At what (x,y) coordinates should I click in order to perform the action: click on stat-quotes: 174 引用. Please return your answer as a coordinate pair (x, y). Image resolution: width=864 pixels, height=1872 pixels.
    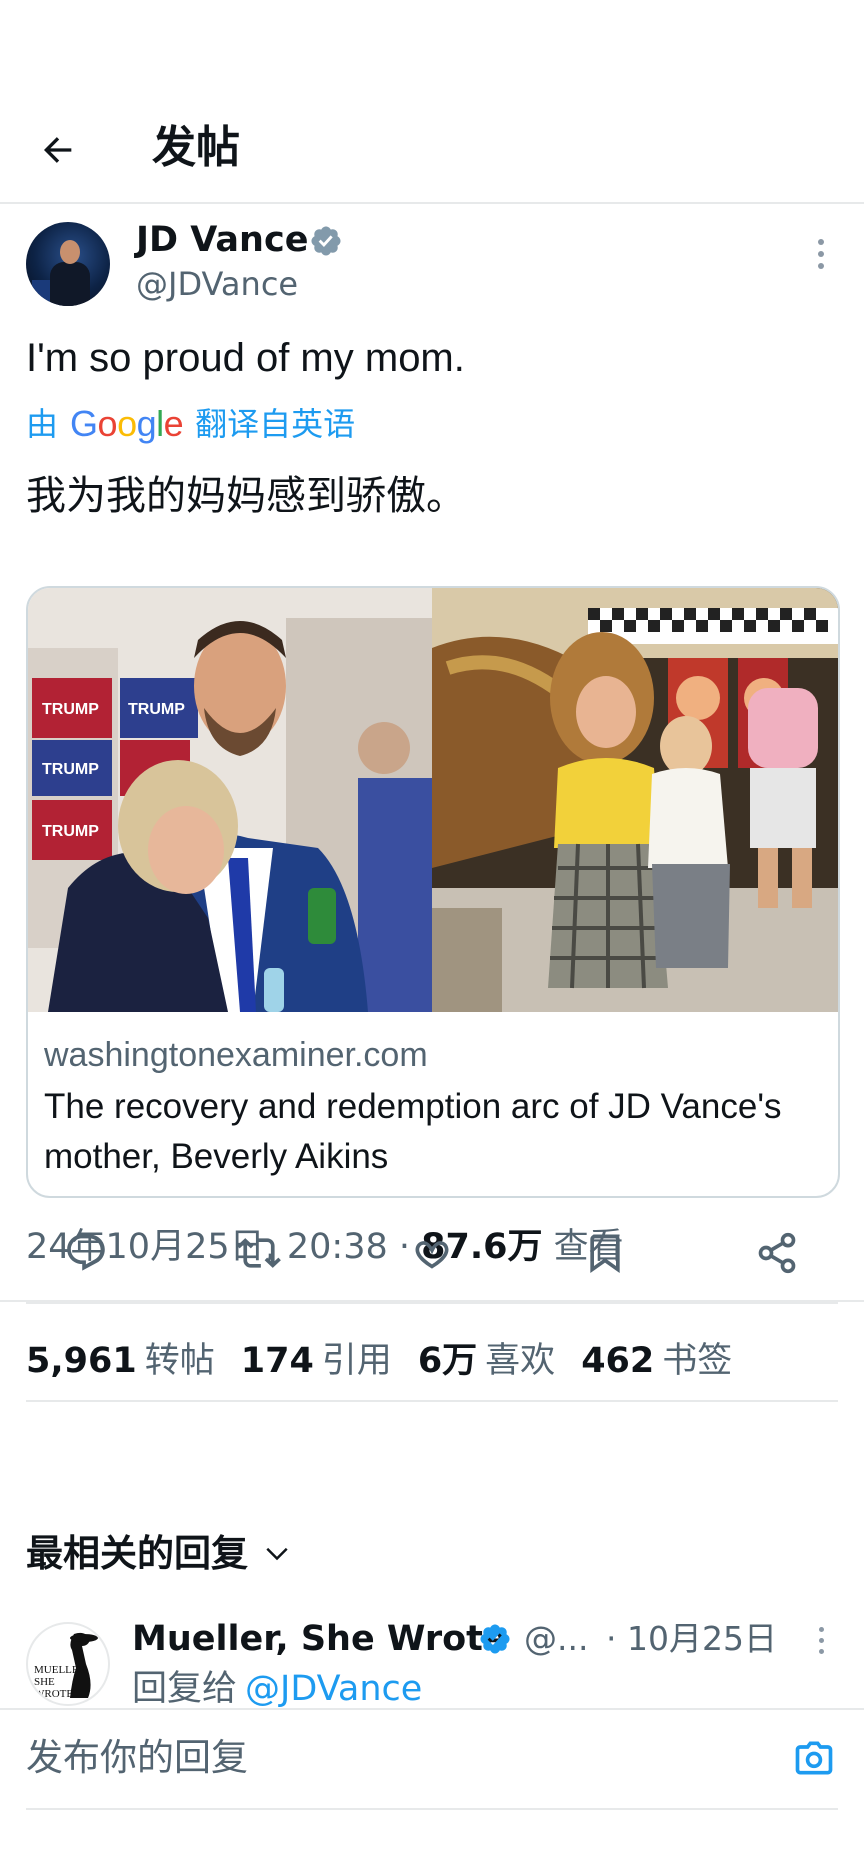
    Looking at the image, I should click on (316, 1357).